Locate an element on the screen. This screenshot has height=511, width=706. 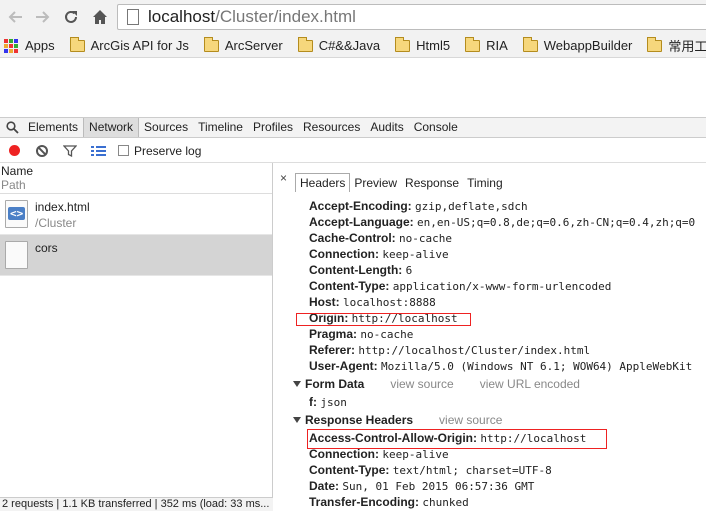
bookmark-html5: Html5 is located at coordinates (423, 44).